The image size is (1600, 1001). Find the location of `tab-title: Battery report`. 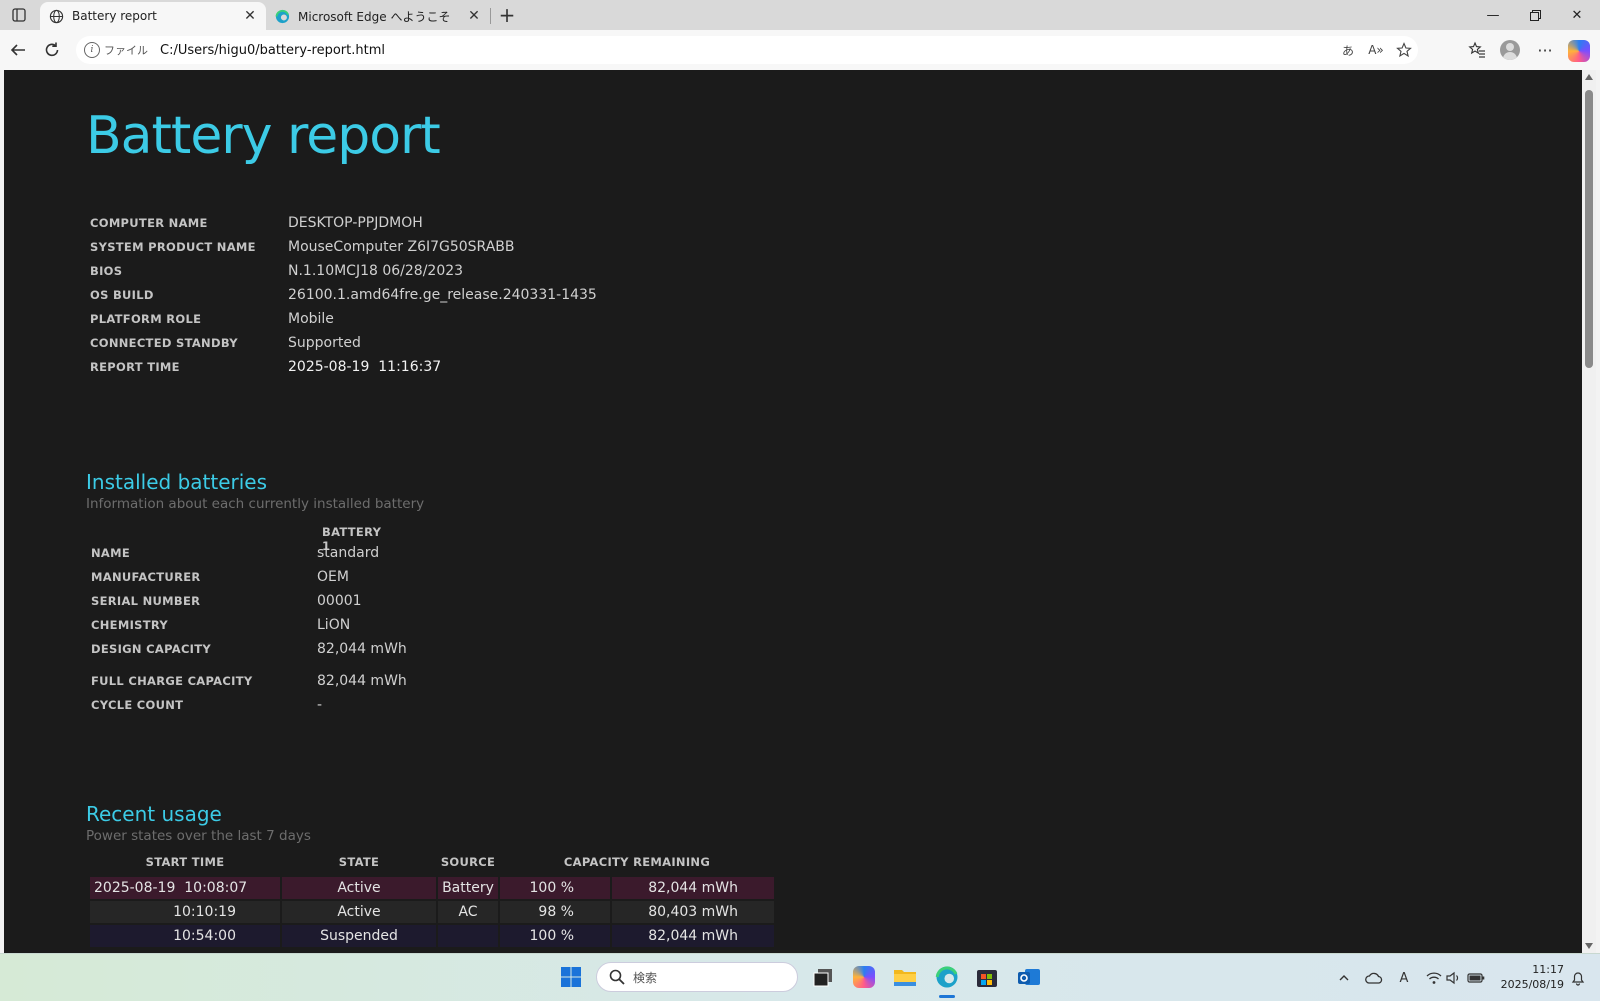

tab-title: Battery report is located at coordinates (114, 16).